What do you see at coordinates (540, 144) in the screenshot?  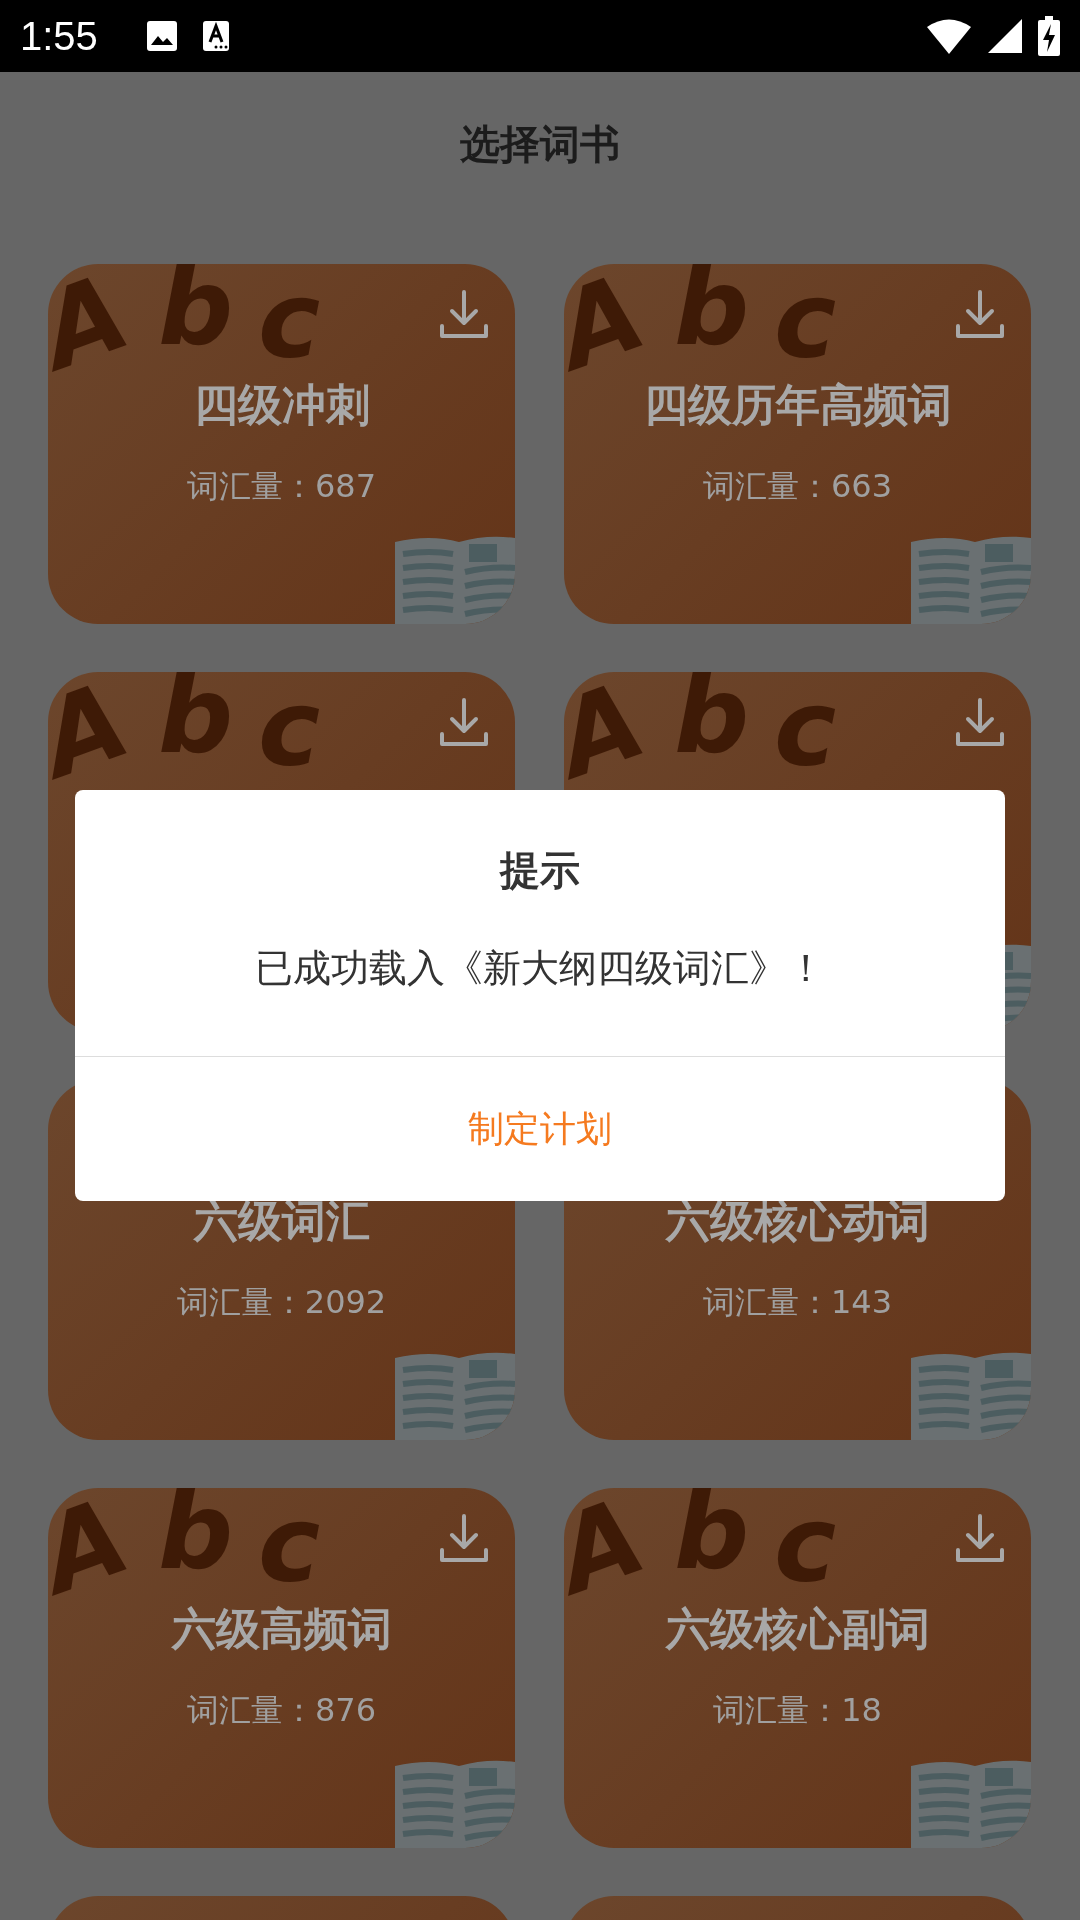 I see `page-title: 选择词书` at bounding box center [540, 144].